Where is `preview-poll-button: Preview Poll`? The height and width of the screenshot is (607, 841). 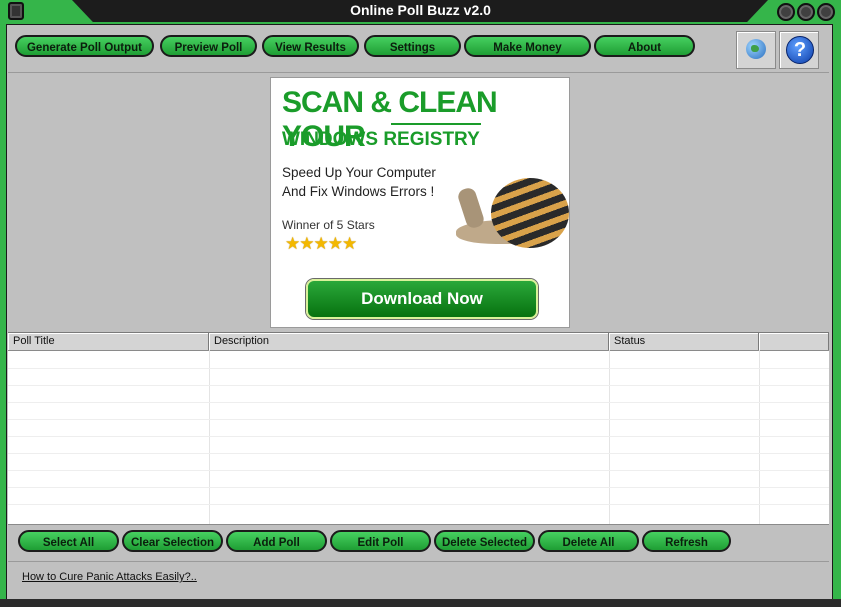
preview-poll-button: Preview Poll is located at coordinates (208, 46).